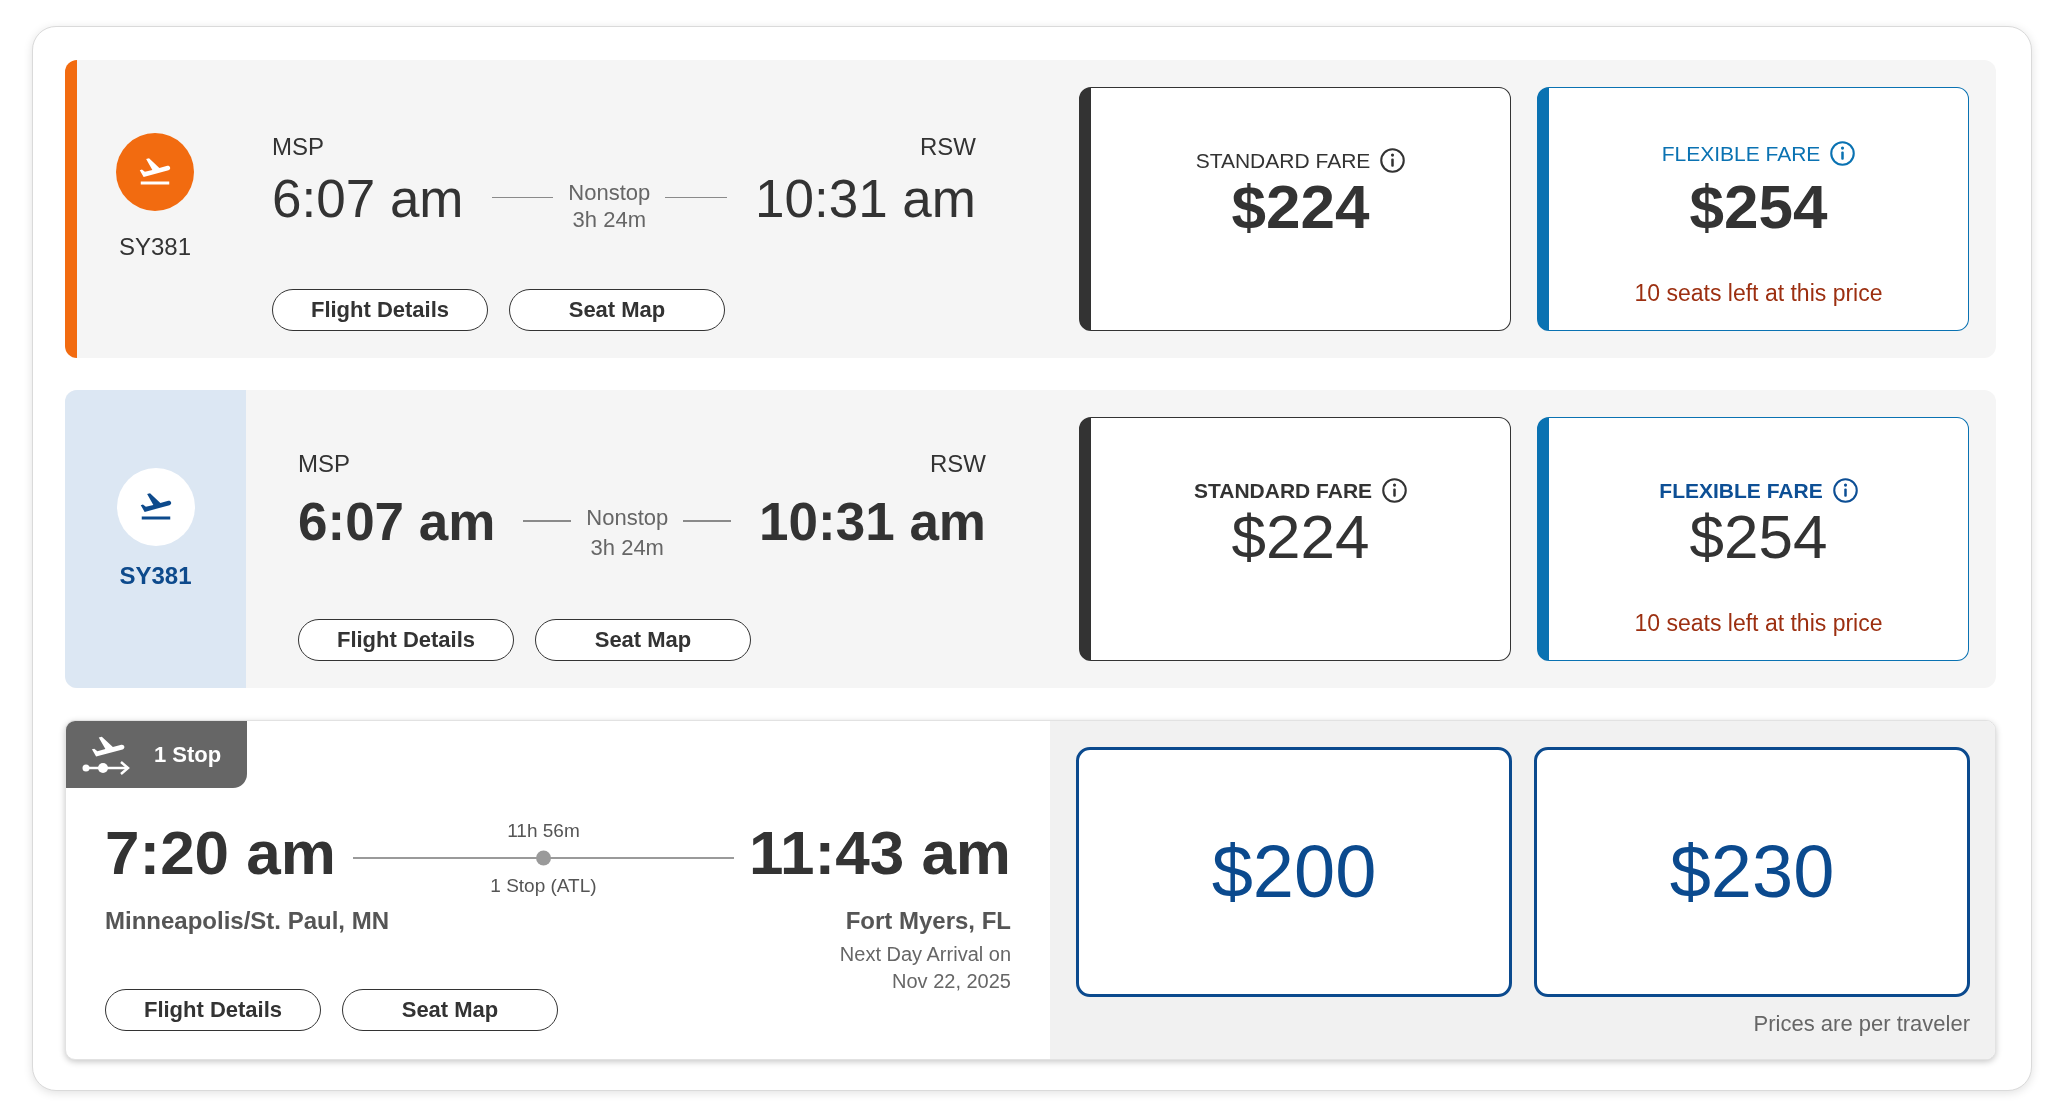  What do you see at coordinates (924, 967) in the screenshot?
I see `arrival-note: Next Day Arrival on Nov 22, 2025` at bounding box center [924, 967].